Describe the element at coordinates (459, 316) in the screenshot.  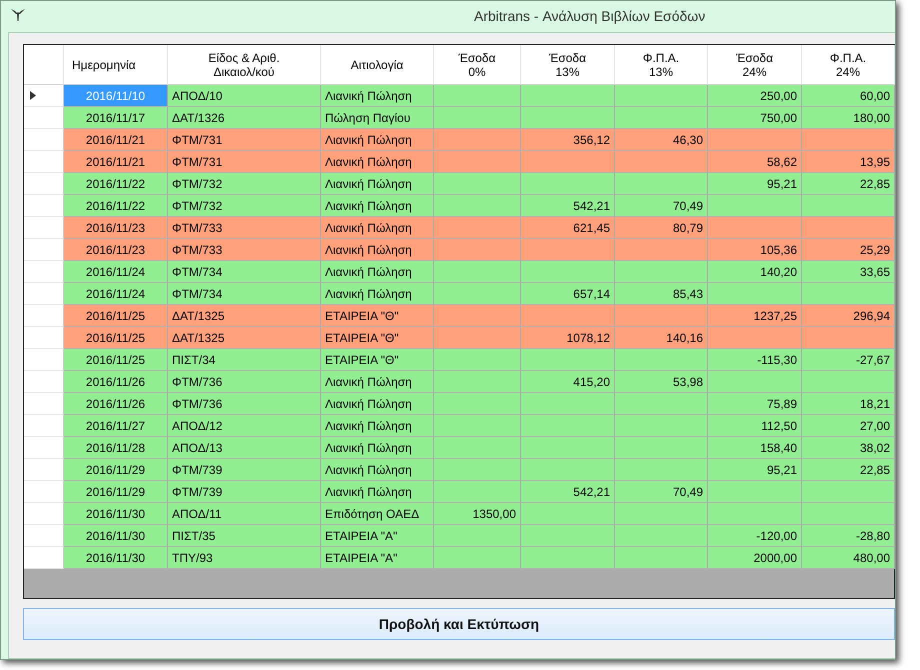
I see `table-row: 2016/11/25 ΔΑΤ/1325 ΕΤΑΙΡΕΙΑ "Θ" 1237,25 296,94` at that location.